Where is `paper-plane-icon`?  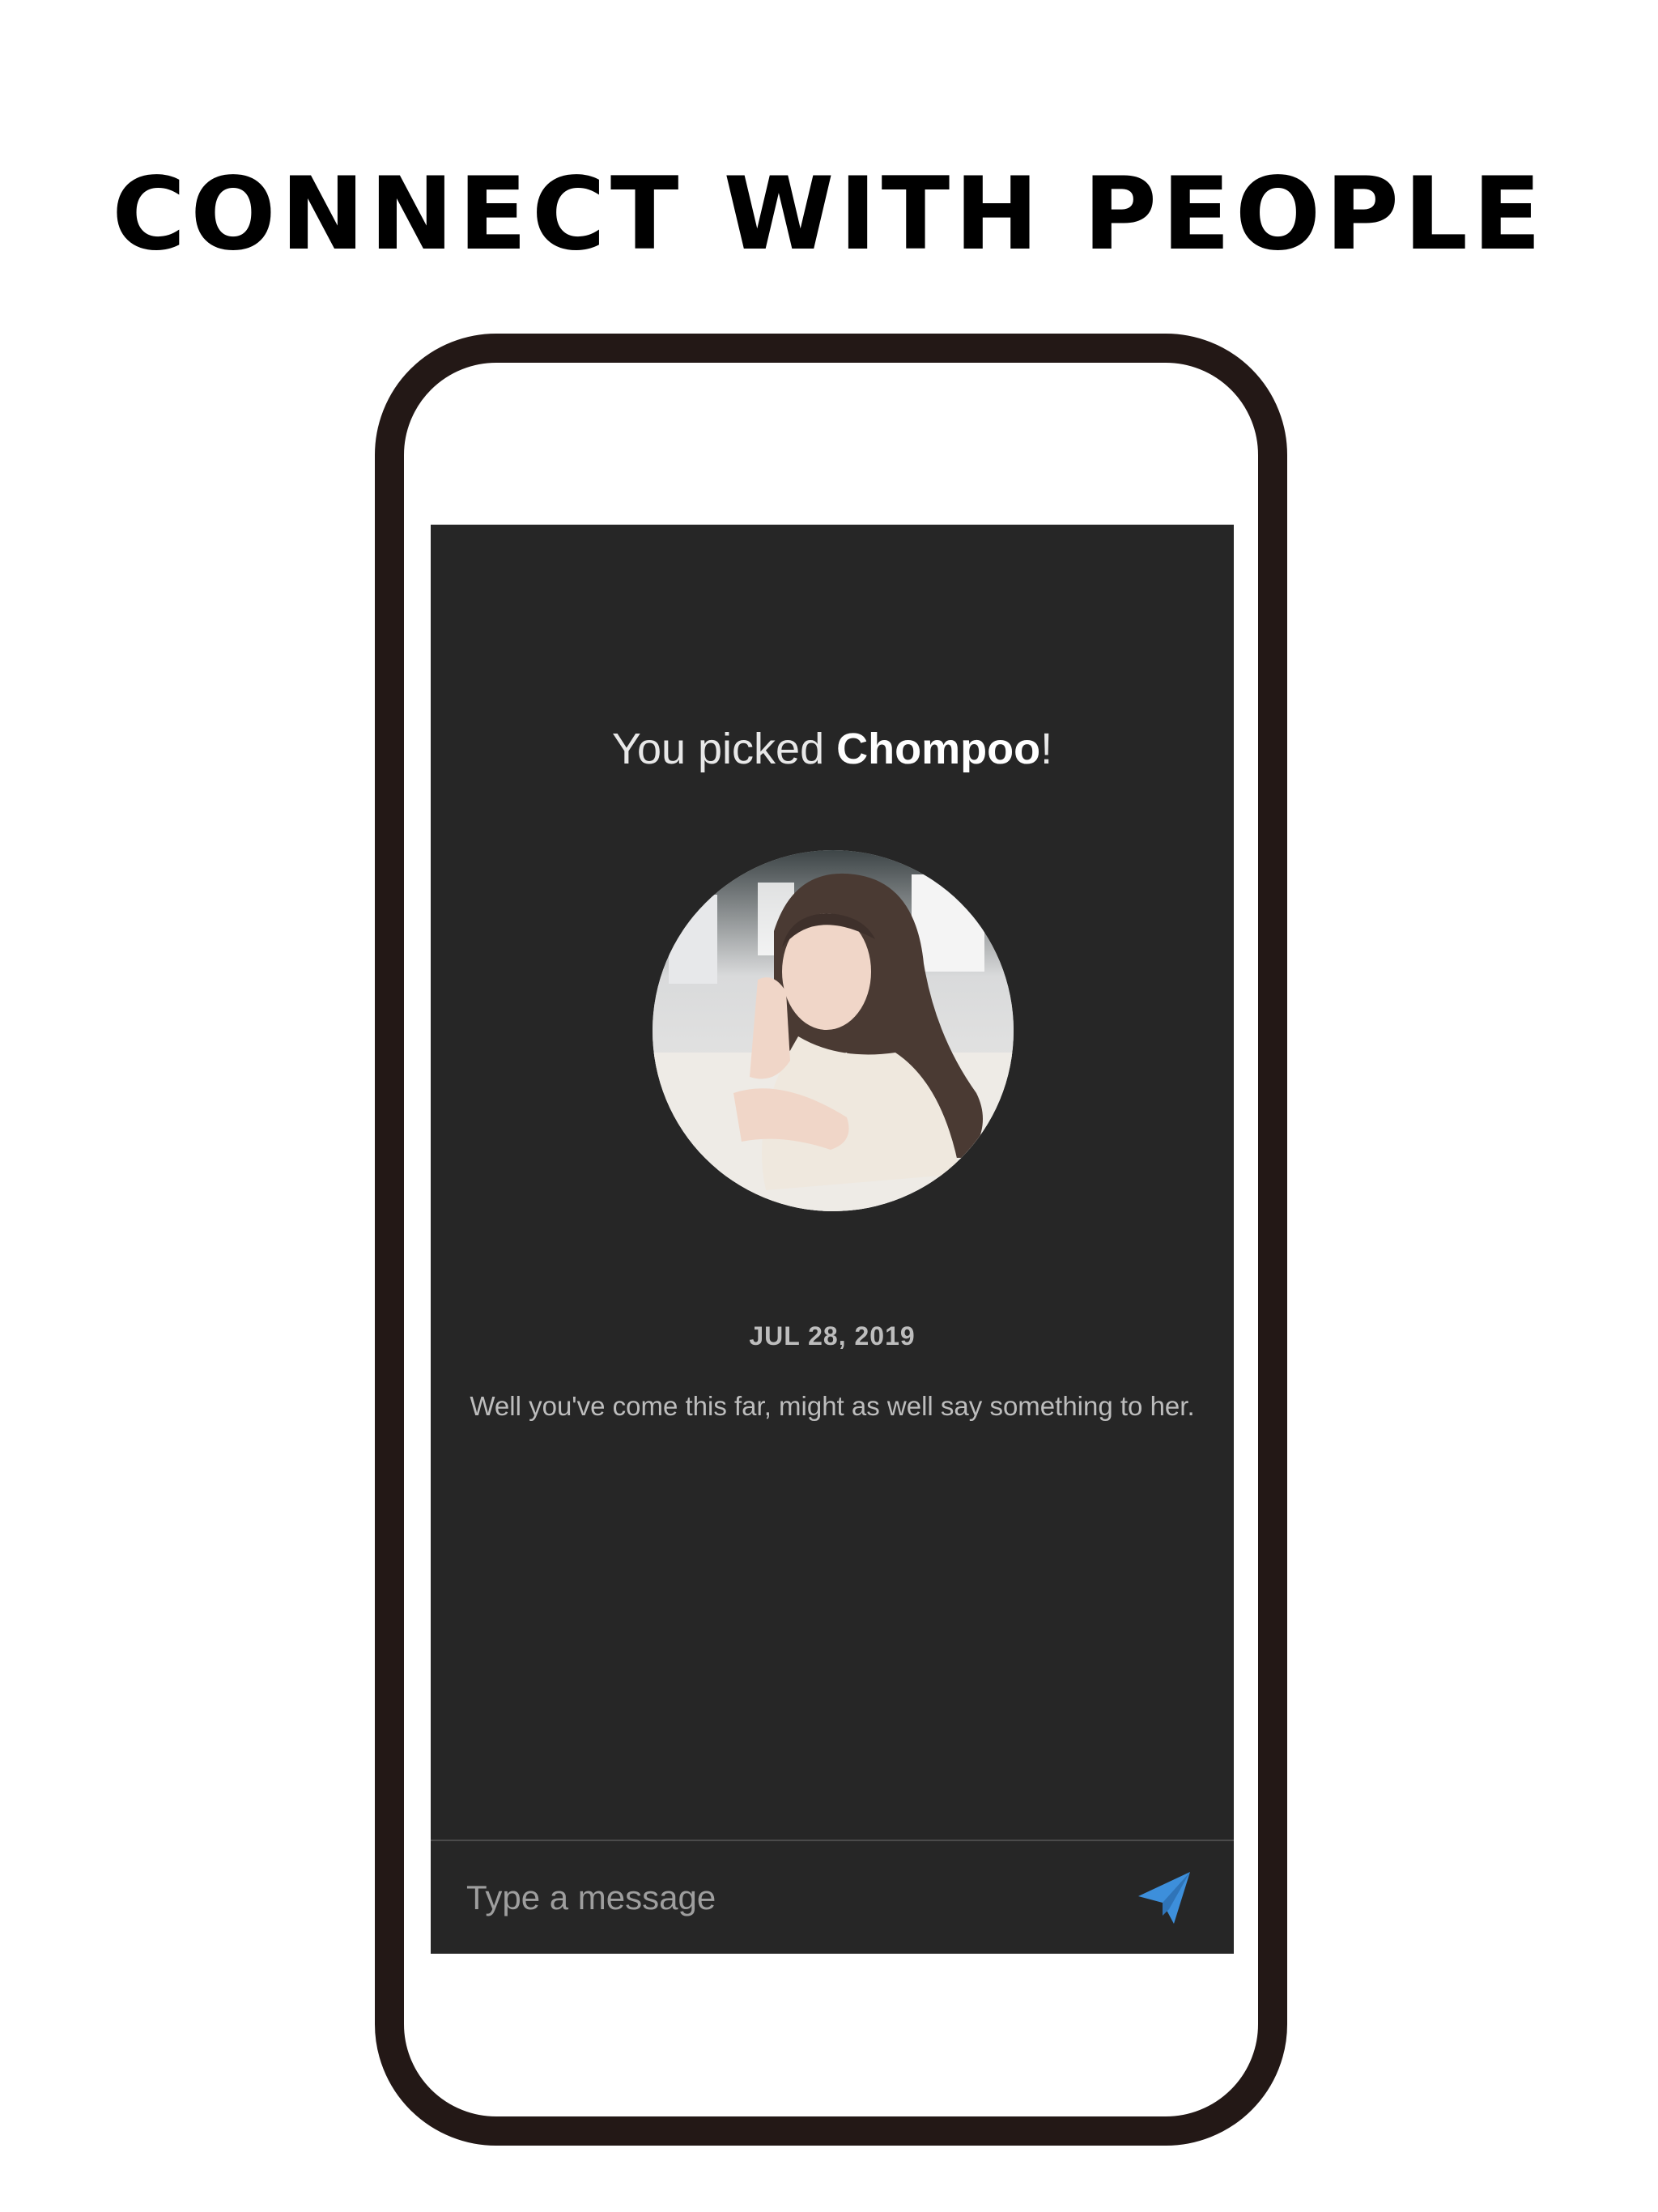 paper-plane-icon is located at coordinates (1164, 1898).